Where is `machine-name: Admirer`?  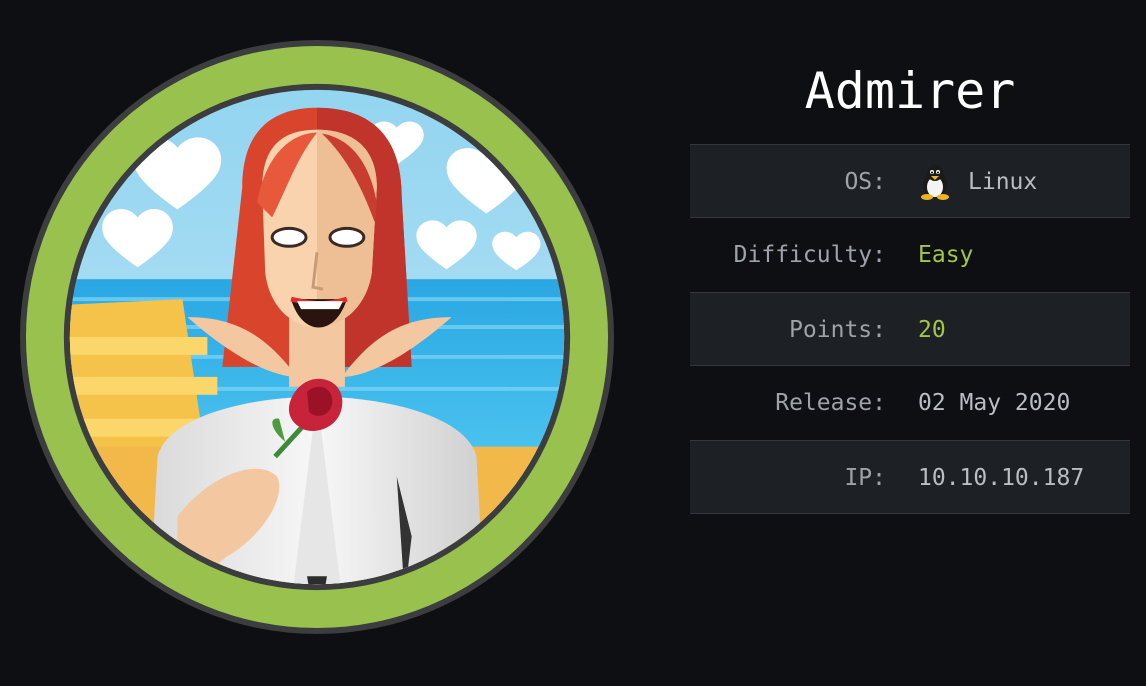 machine-name: Admirer is located at coordinates (910, 91).